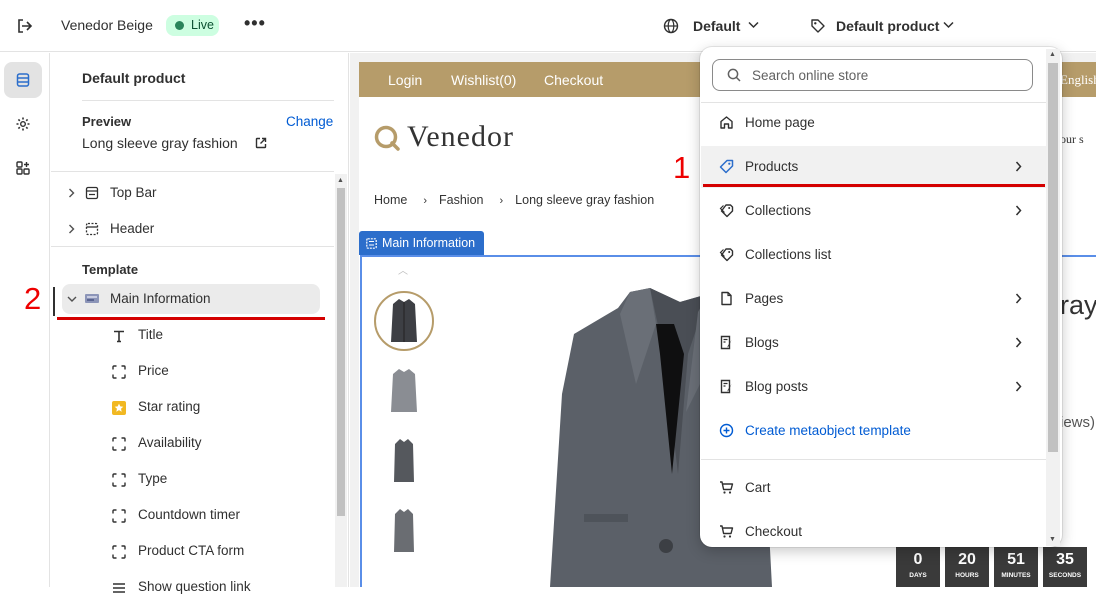 The height and width of the screenshot is (603, 1096). Describe the element at coordinates (918, 559) in the screenshot. I see `countdown-value: 0` at that location.